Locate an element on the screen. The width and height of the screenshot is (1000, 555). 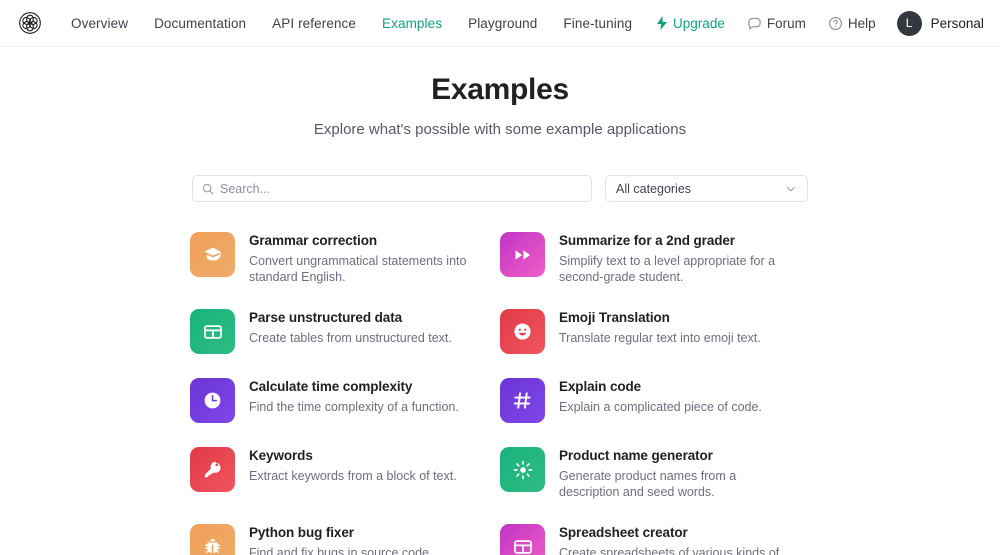
example-card-description: Create tables from unstructured text. is located at coordinates (350, 338).